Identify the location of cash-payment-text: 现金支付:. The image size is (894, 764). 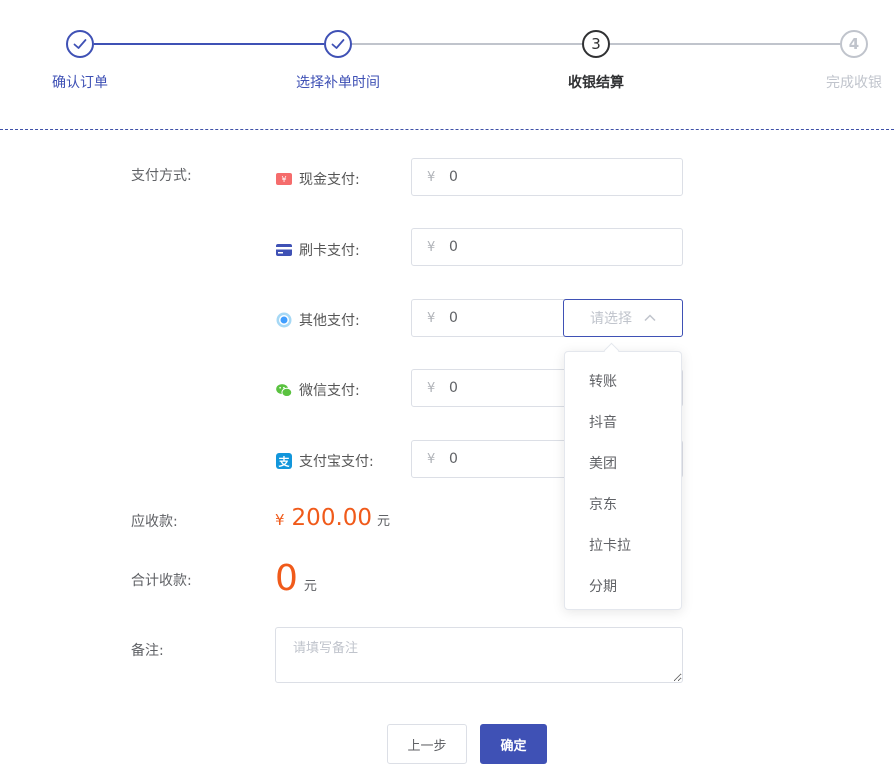
(329, 180).